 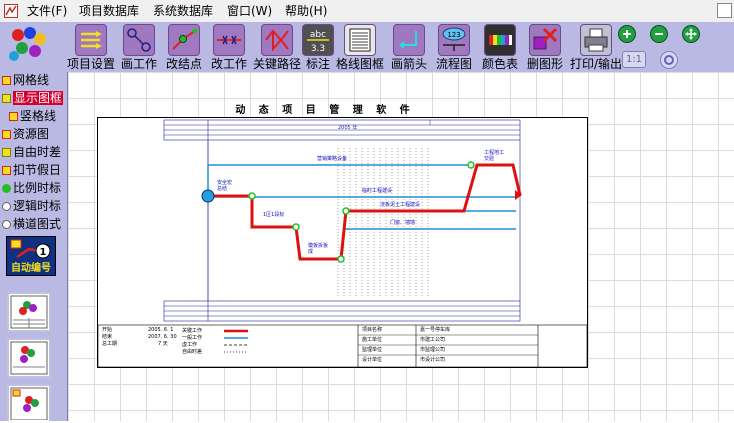 What do you see at coordinates (359, 64) in the screenshot?
I see `tool-grid-frame-label: 格线图框` at bounding box center [359, 64].